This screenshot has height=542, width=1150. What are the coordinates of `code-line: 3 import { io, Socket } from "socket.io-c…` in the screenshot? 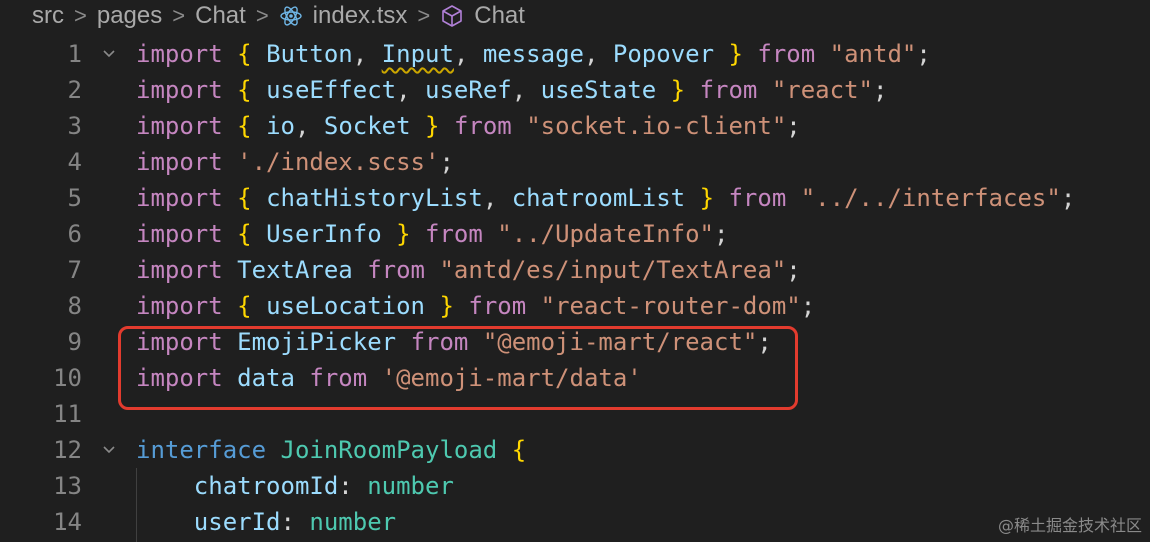 It's located at (575, 126).